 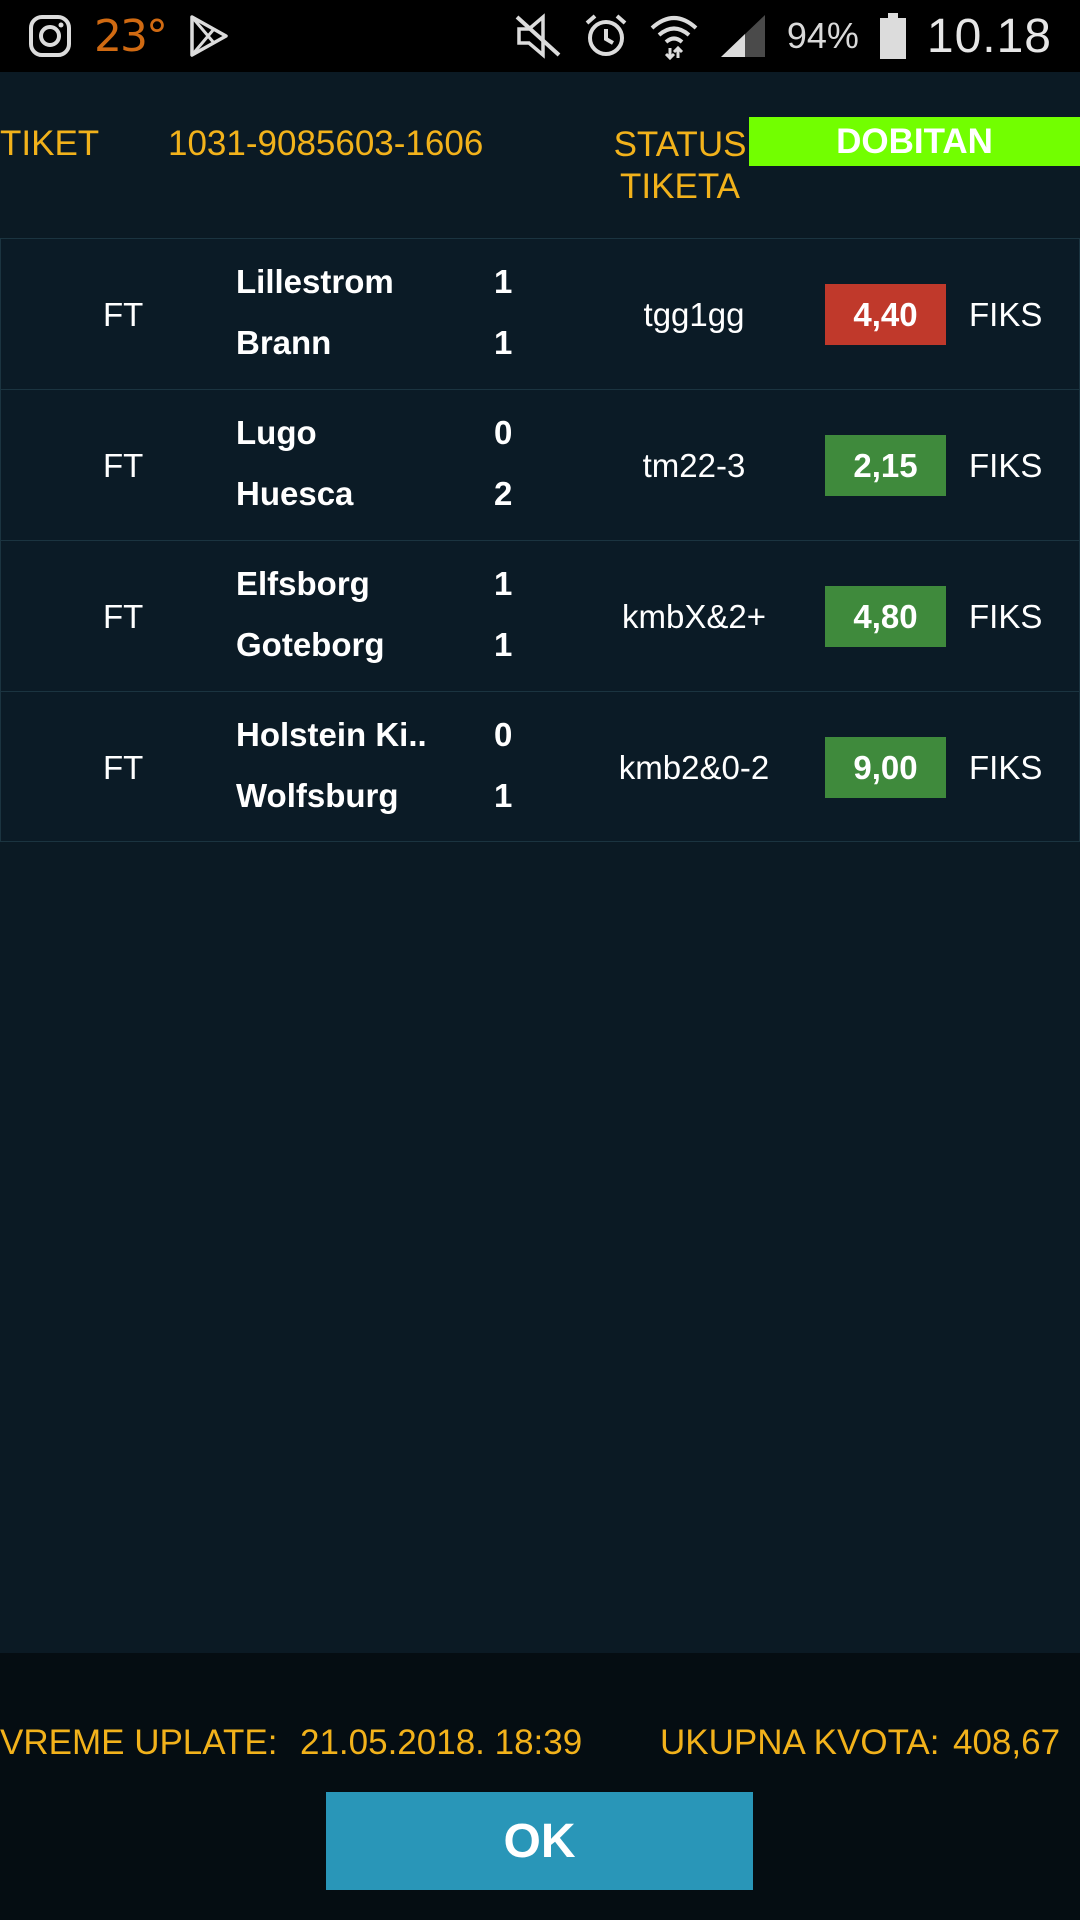 I want to click on play-store-icon, so click(x=209, y=36).